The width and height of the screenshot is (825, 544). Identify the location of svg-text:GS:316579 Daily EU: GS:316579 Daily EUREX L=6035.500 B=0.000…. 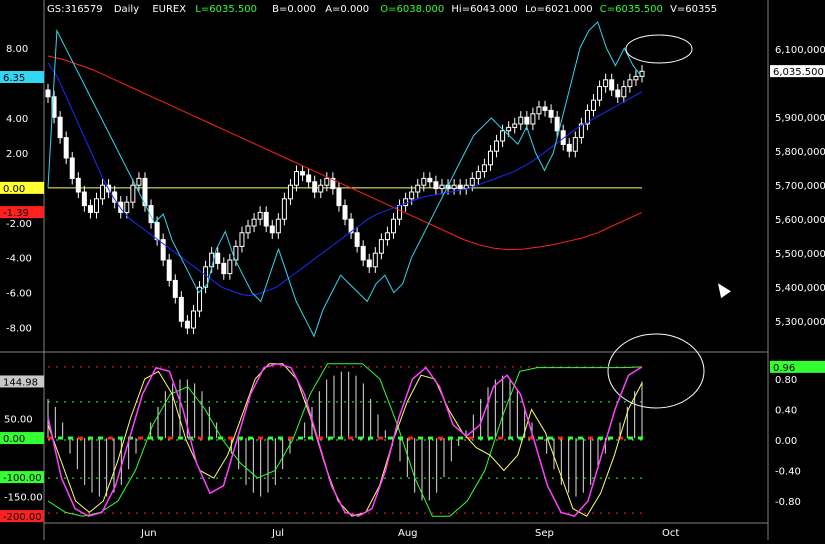
(382, 9).